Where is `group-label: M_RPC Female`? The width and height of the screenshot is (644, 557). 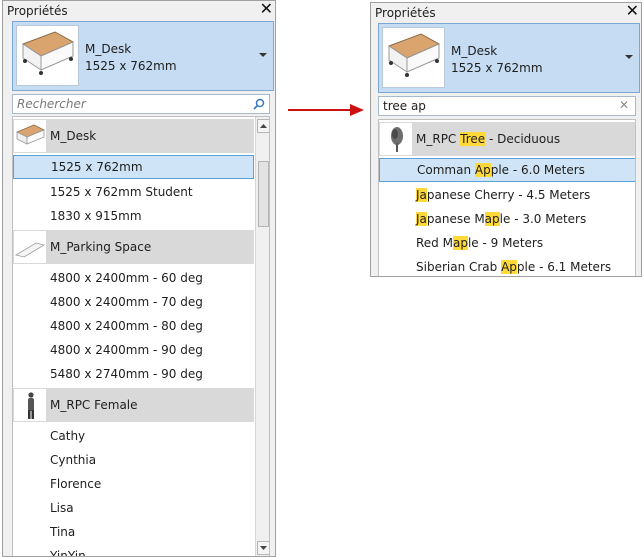 group-label: M_RPC Female is located at coordinates (94, 405).